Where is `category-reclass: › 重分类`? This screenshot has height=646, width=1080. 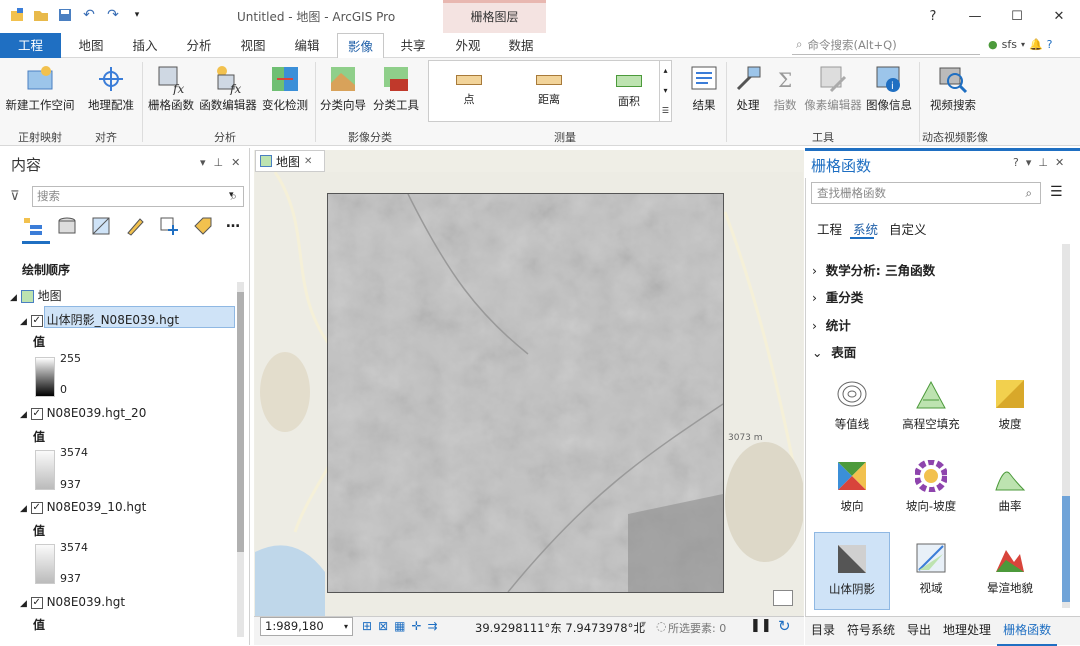
category-reclass: › 重分类 is located at coordinates (837, 296).